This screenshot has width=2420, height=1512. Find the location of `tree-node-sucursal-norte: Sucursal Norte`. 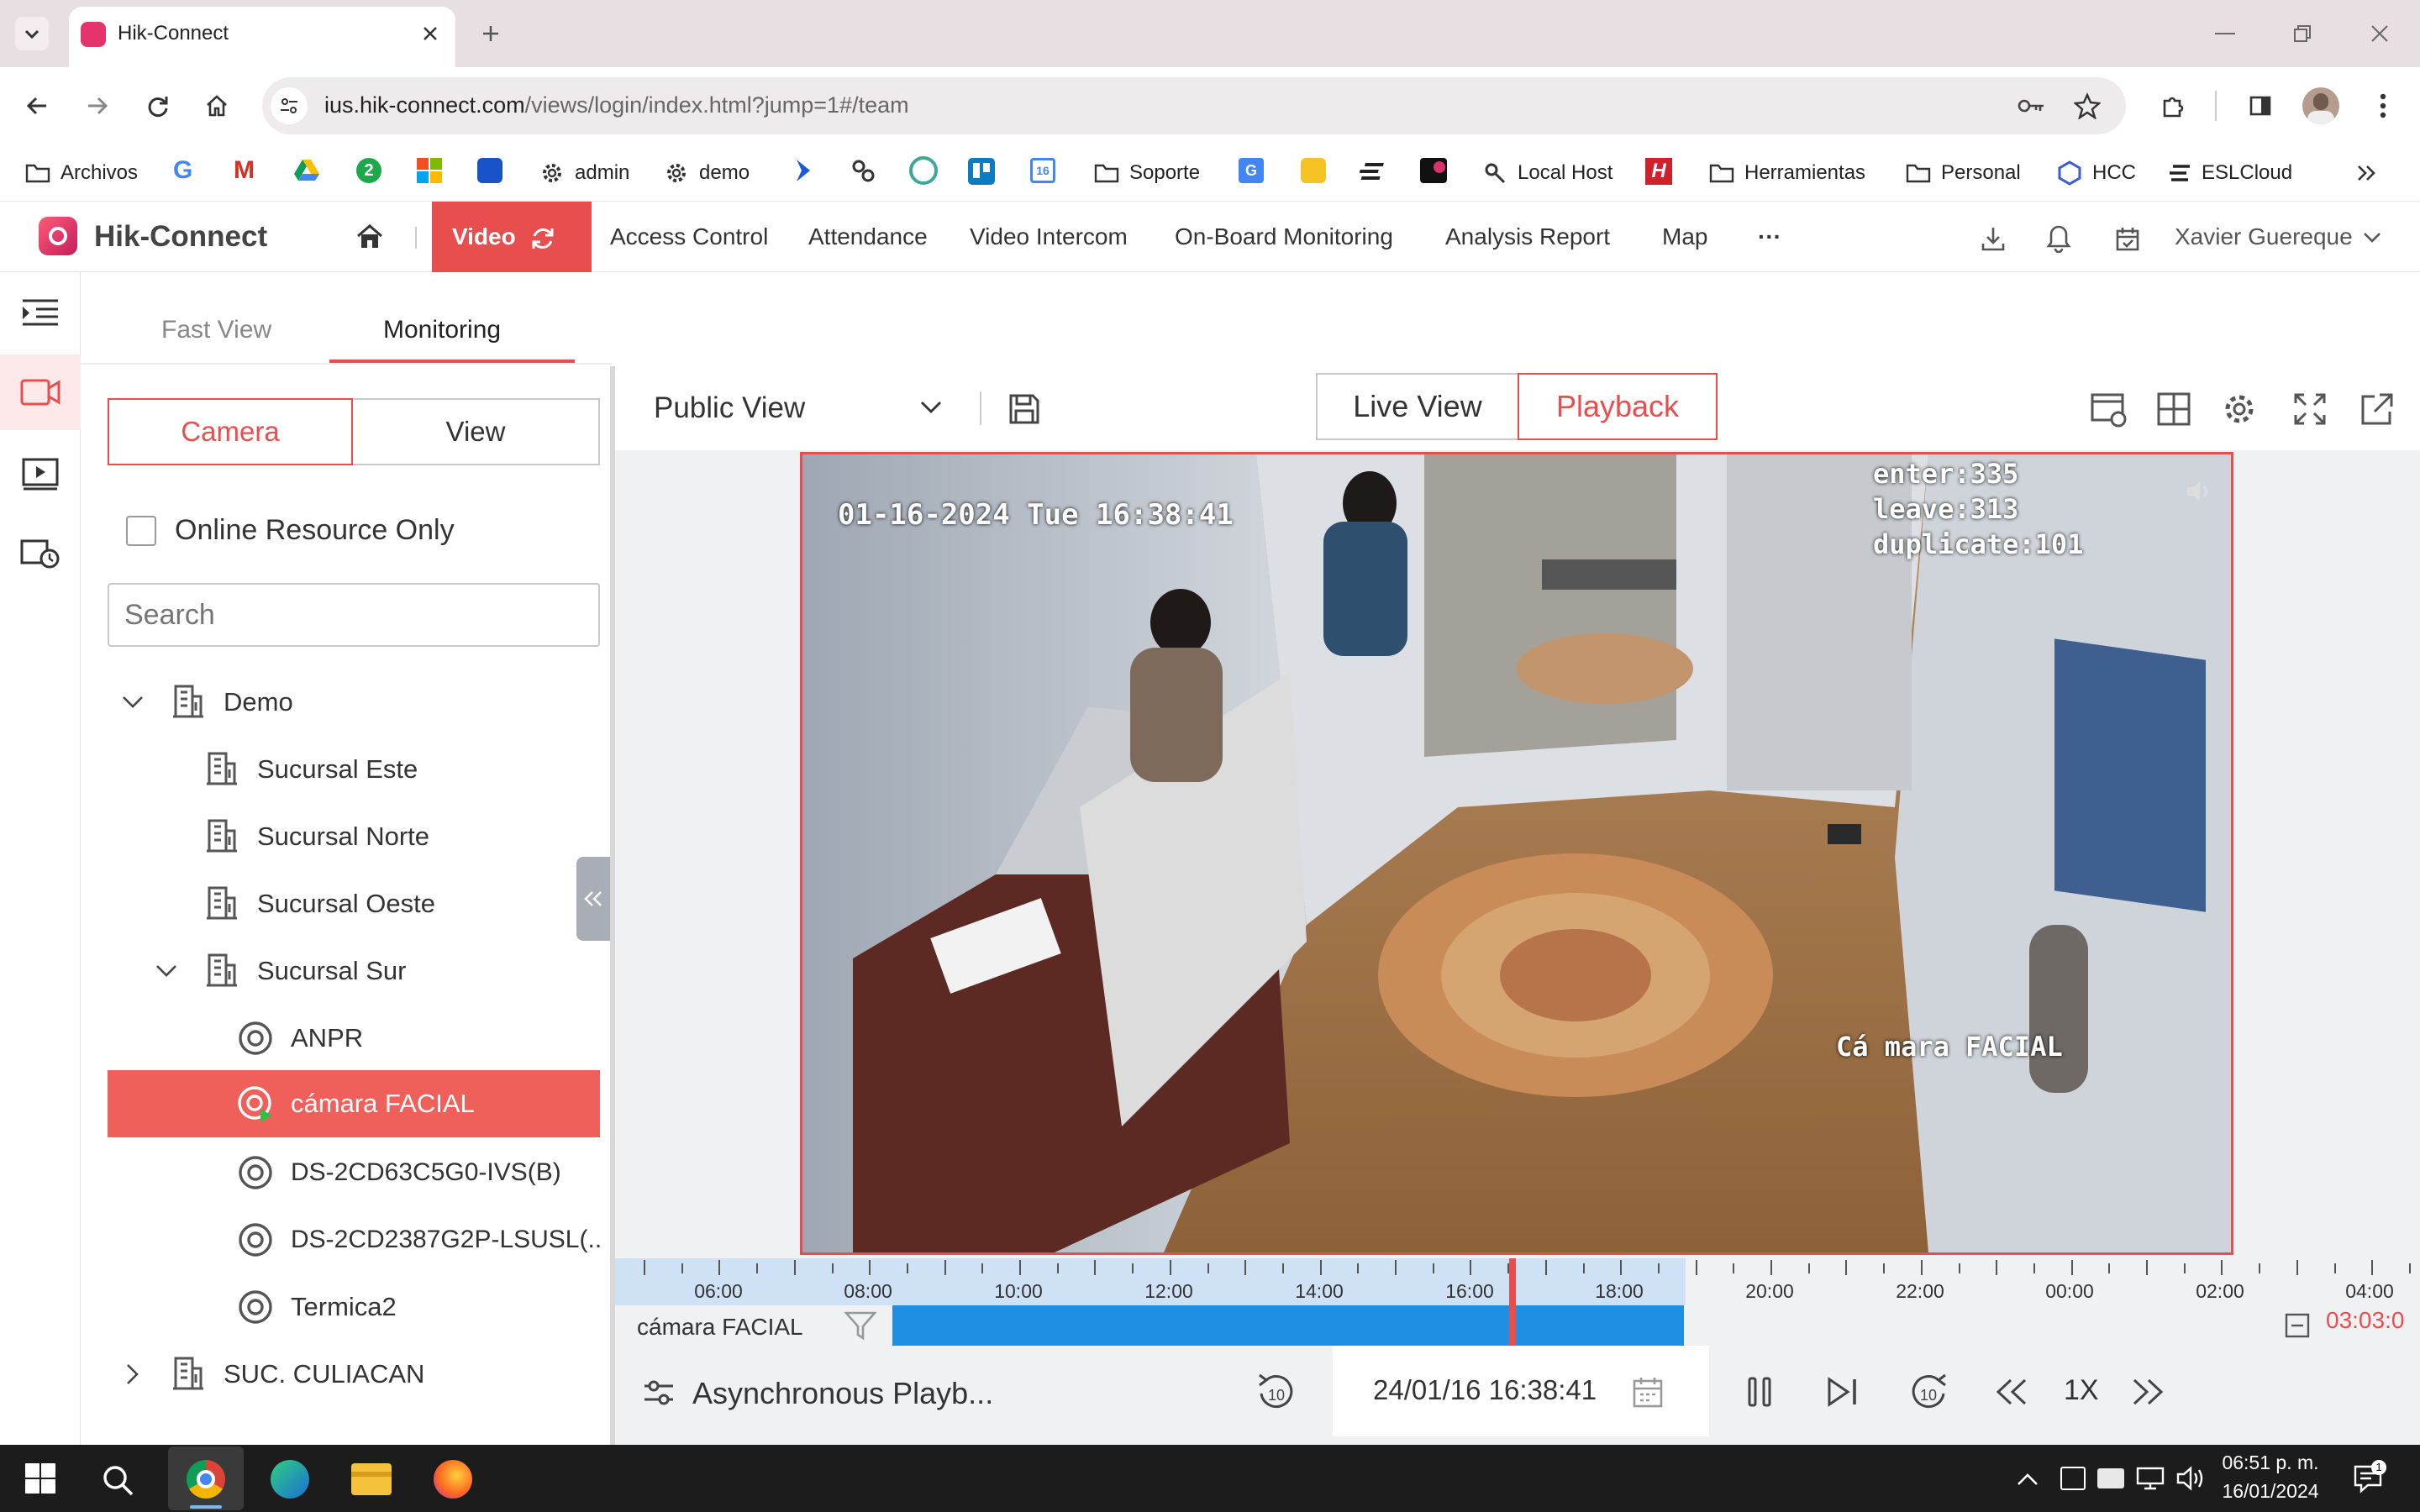

tree-node-sucursal-norte: Sucursal Norte is located at coordinates (343, 836).